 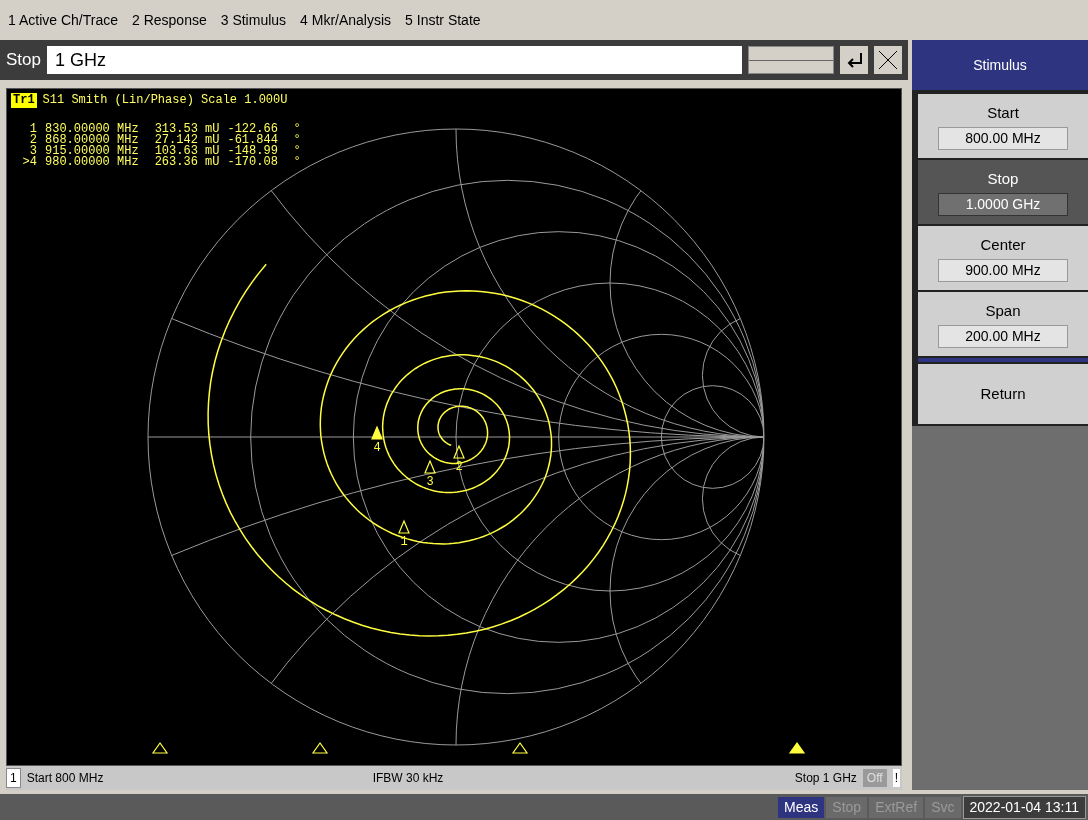 What do you see at coordinates (1003, 336) in the screenshot?
I see `softkey-value: 200.00 MHz` at bounding box center [1003, 336].